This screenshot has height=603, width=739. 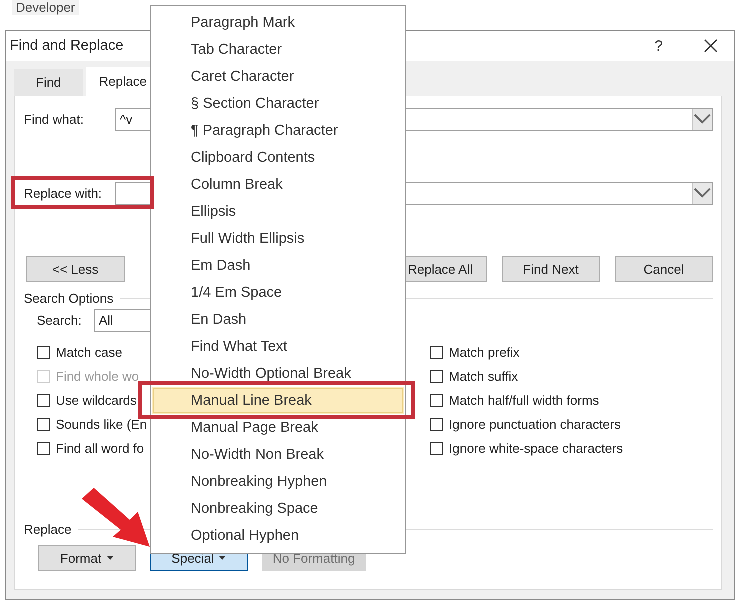 What do you see at coordinates (278, 508) in the screenshot?
I see `menu-item: Nonbreaking Space` at bounding box center [278, 508].